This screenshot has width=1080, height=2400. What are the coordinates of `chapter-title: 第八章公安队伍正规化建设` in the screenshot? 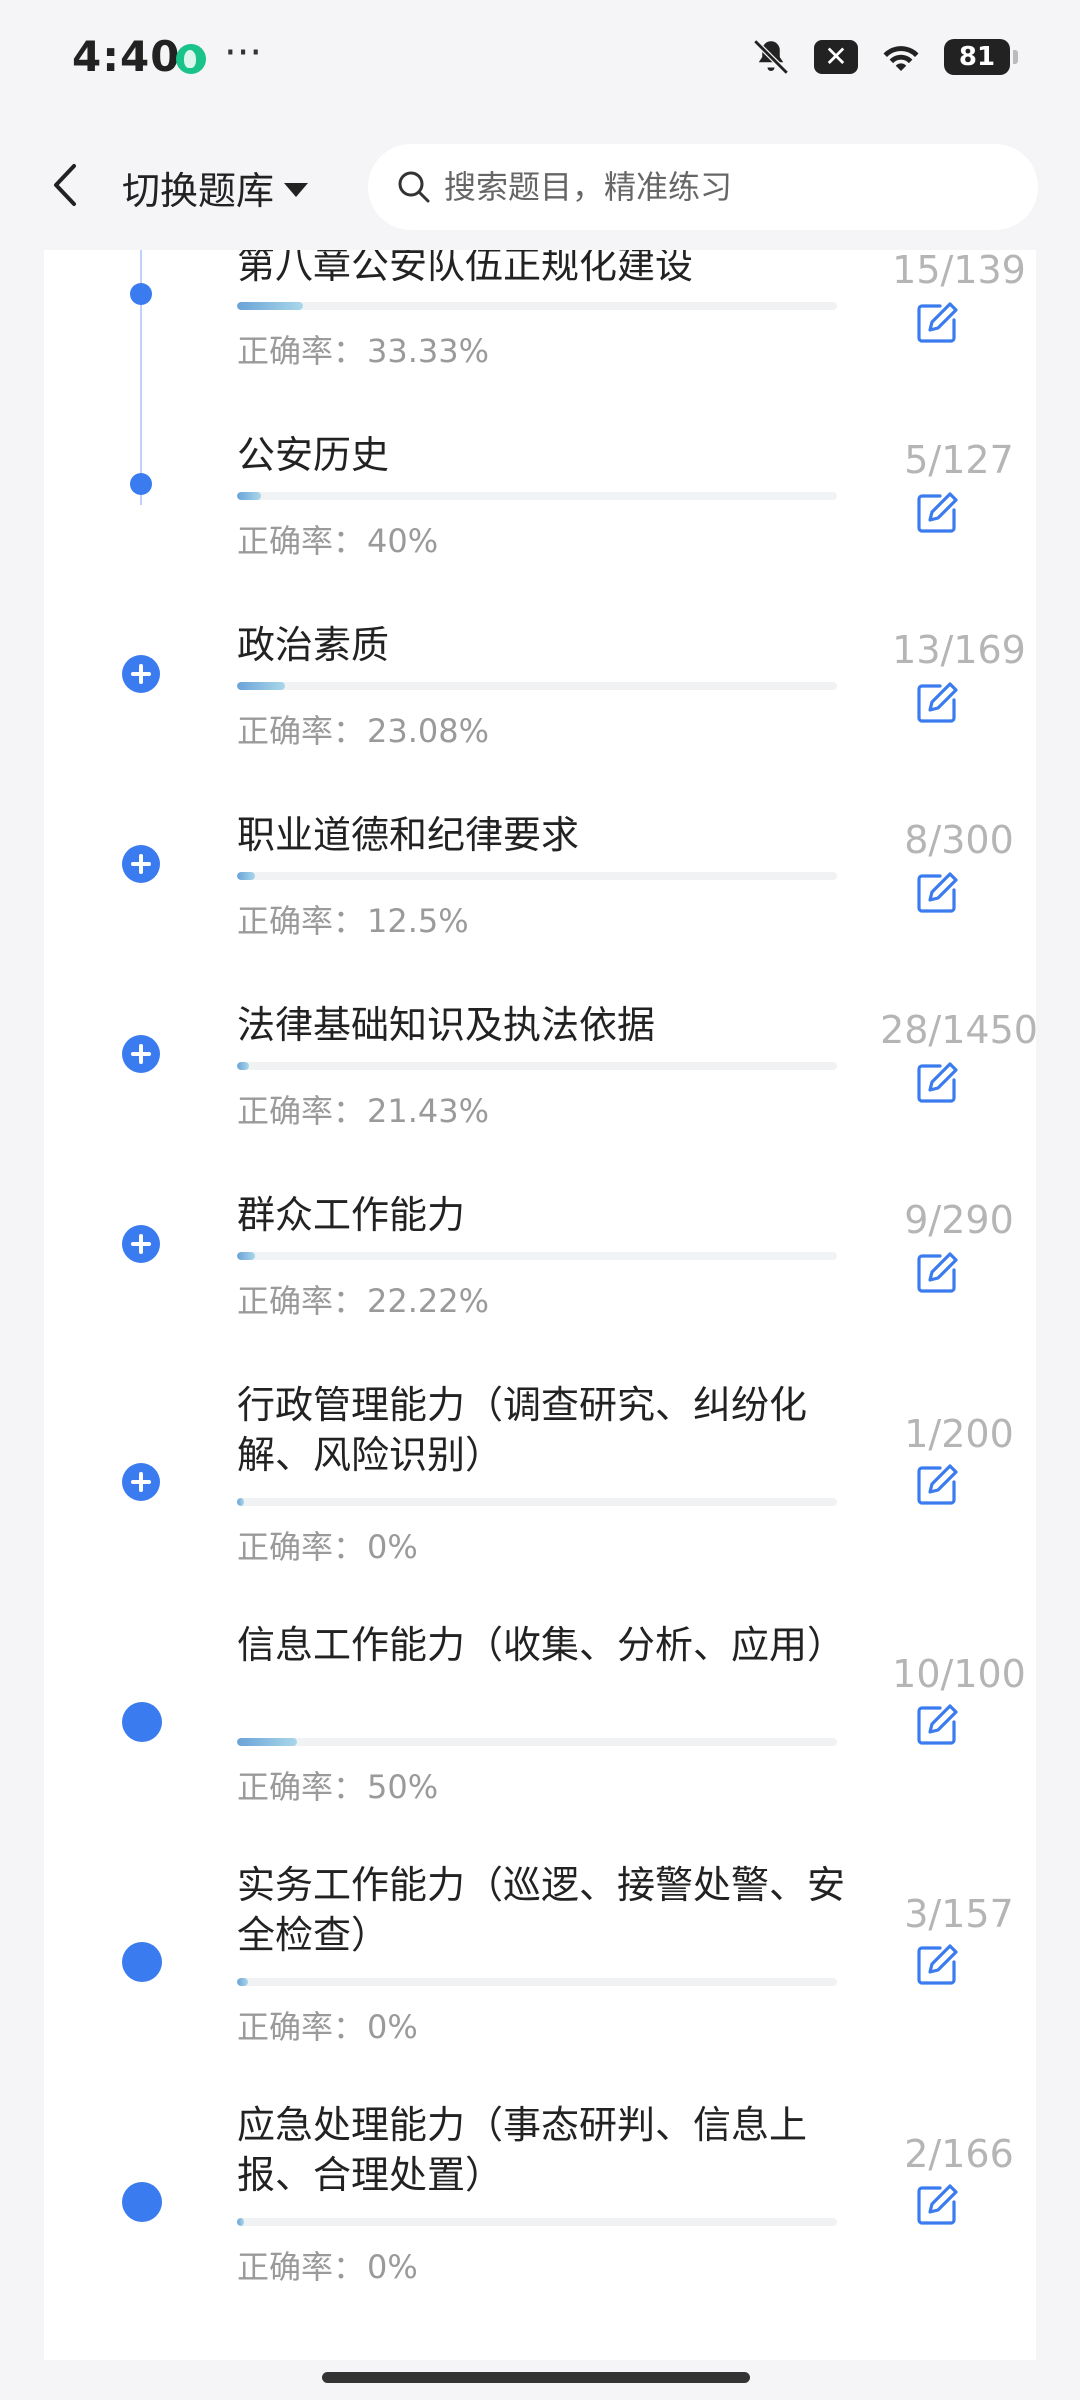 It's located at (465, 268).